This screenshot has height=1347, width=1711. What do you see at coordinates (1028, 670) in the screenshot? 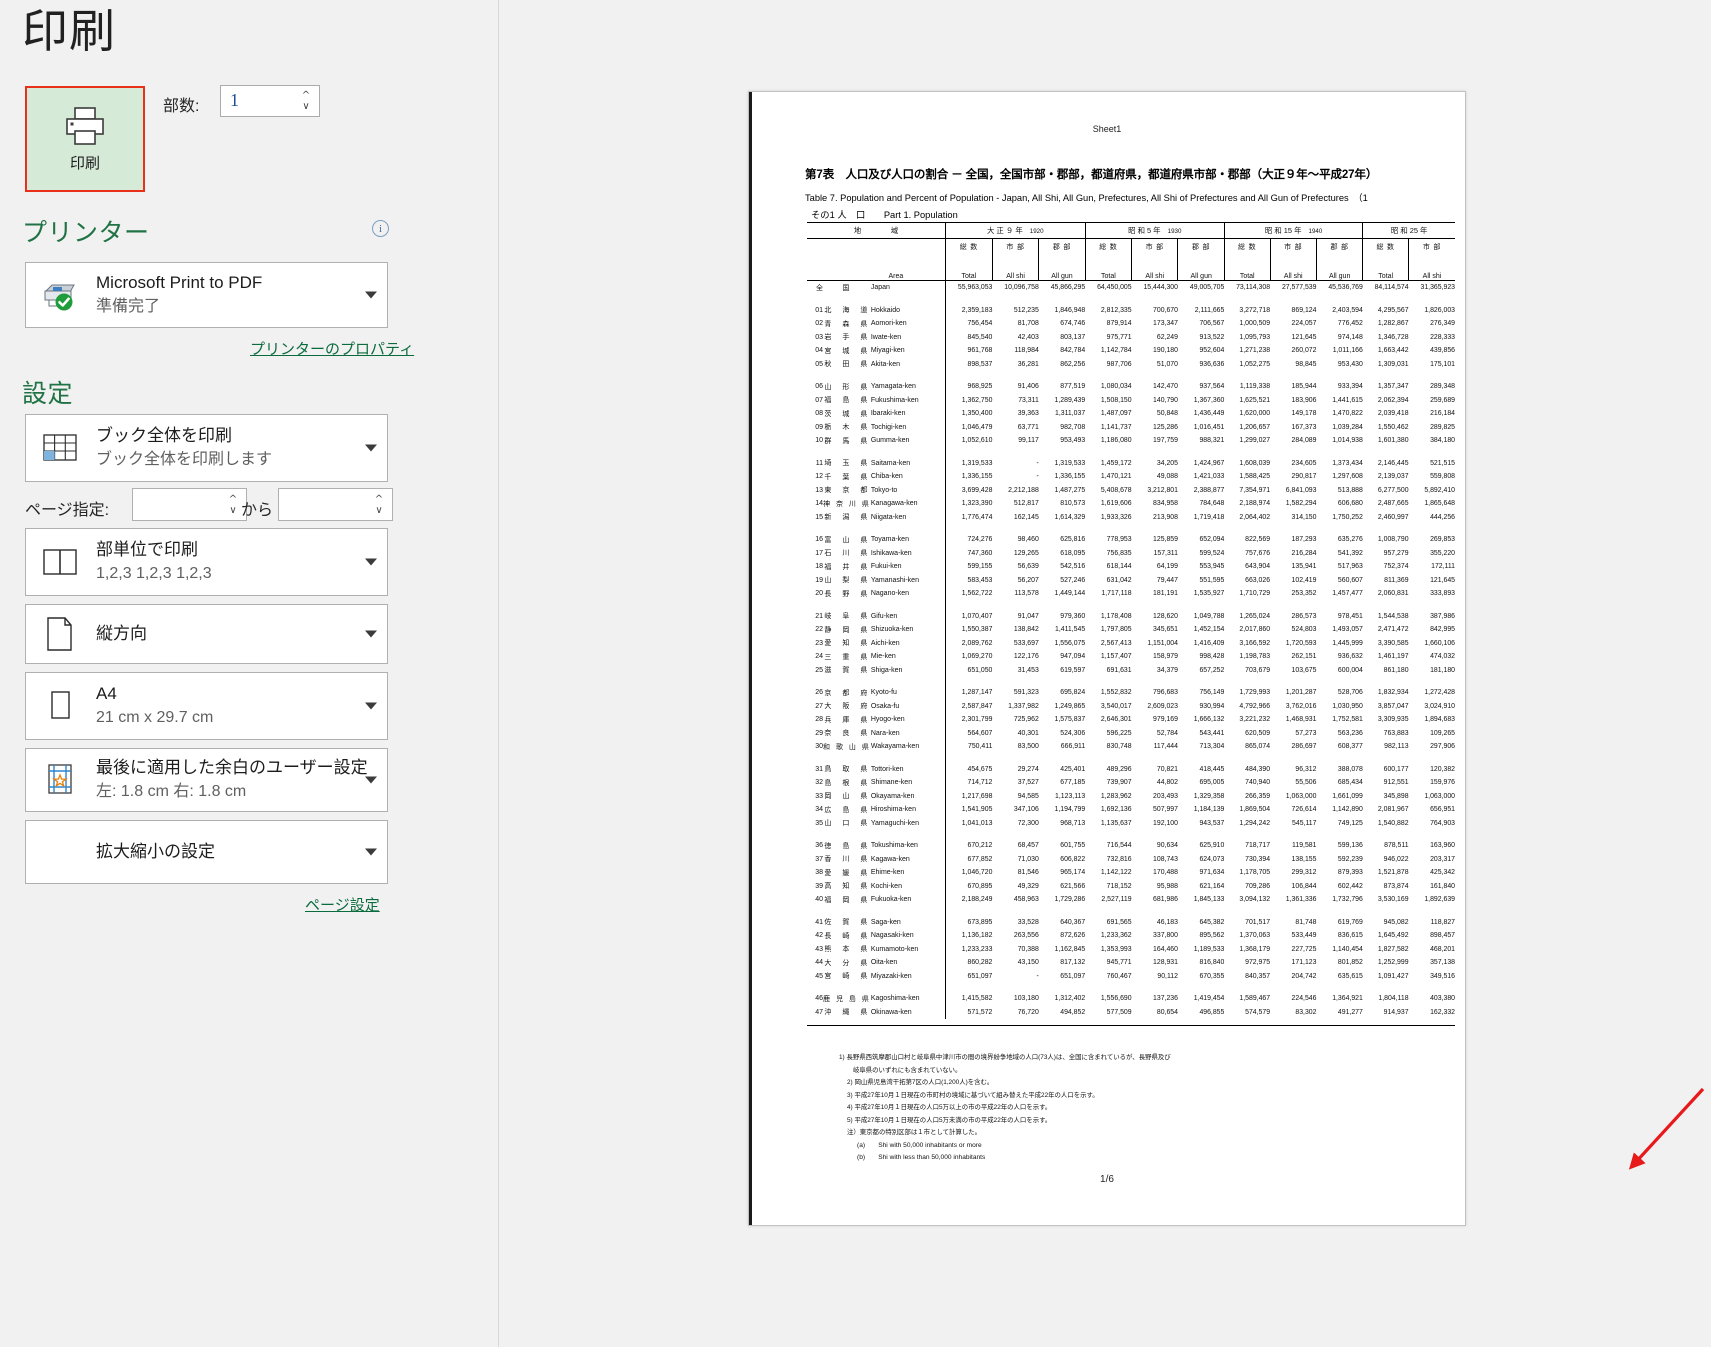
I see `row-value: 31,453` at bounding box center [1028, 670].